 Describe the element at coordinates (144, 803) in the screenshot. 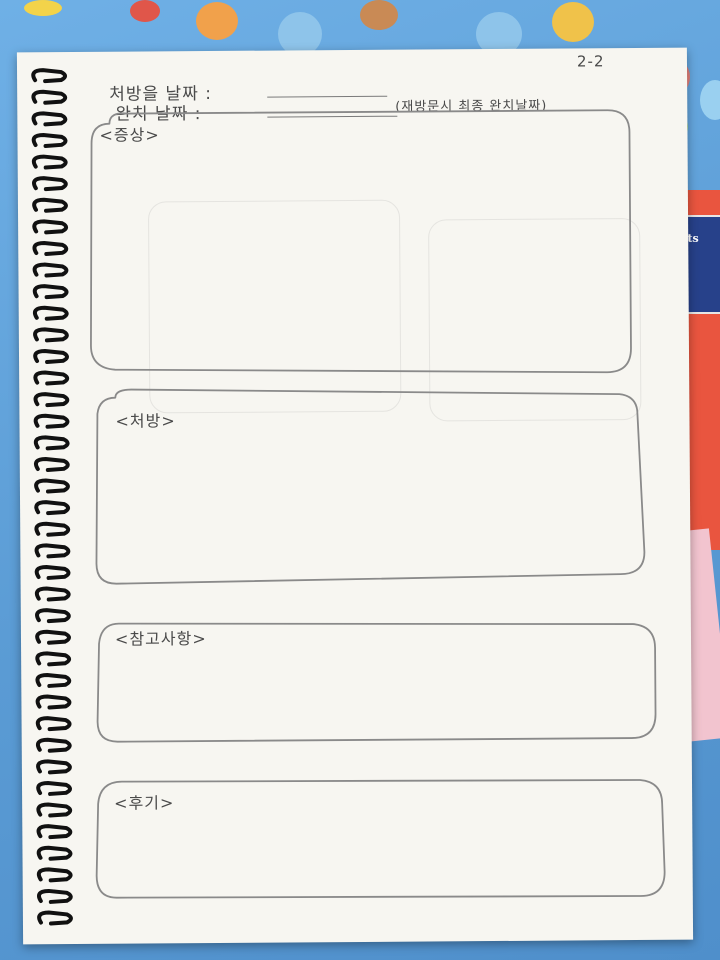

I see `review-section-label: <후기>` at that location.